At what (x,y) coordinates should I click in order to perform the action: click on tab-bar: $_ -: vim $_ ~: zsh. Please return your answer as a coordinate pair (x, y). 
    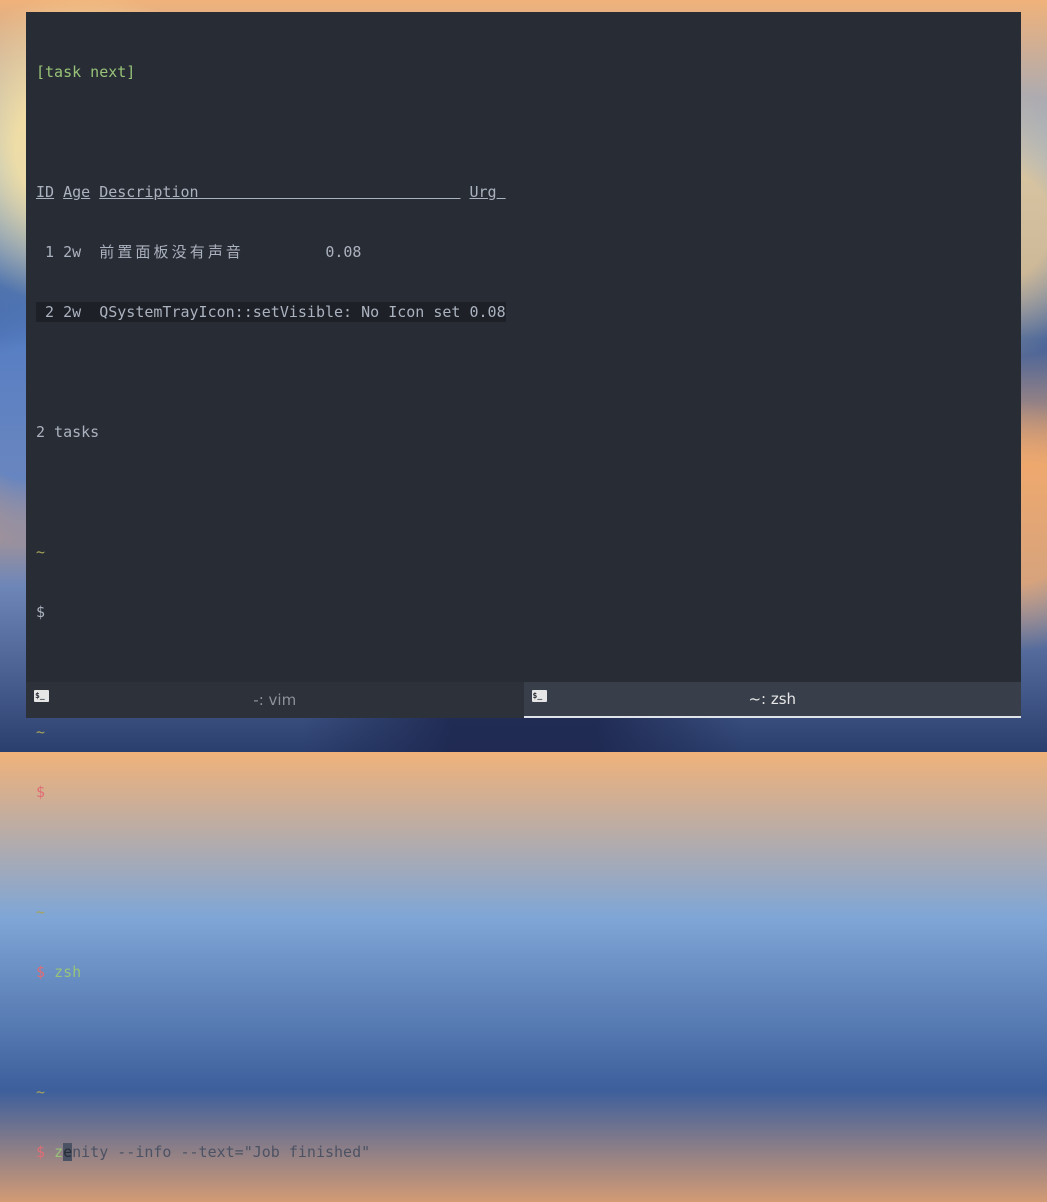
    Looking at the image, I should click on (523, 700).